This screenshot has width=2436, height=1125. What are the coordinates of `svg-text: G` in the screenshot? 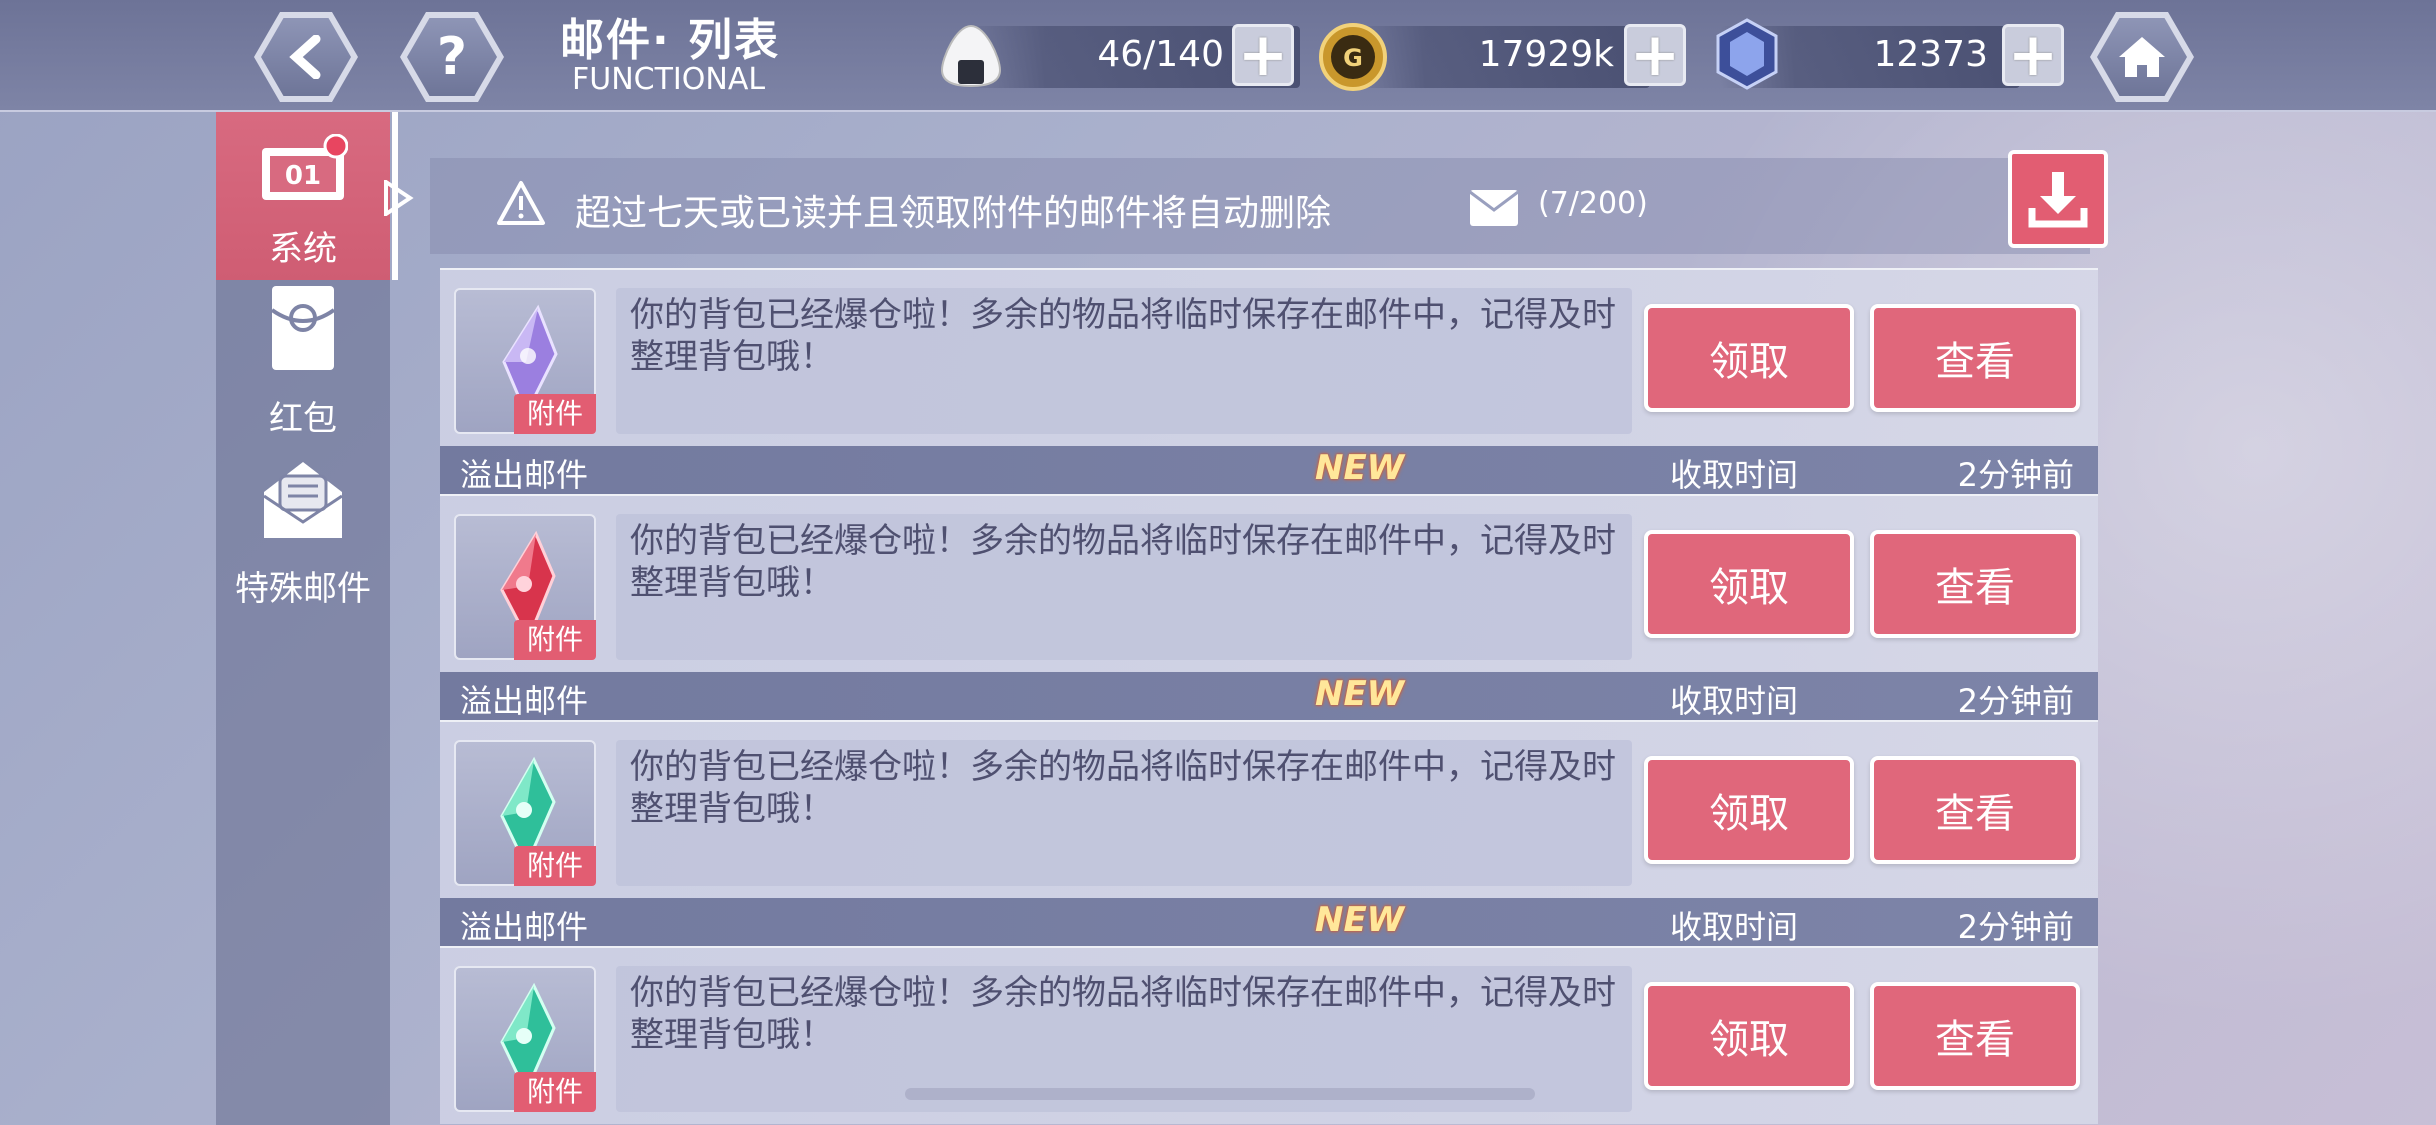 It's located at (1353, 58).